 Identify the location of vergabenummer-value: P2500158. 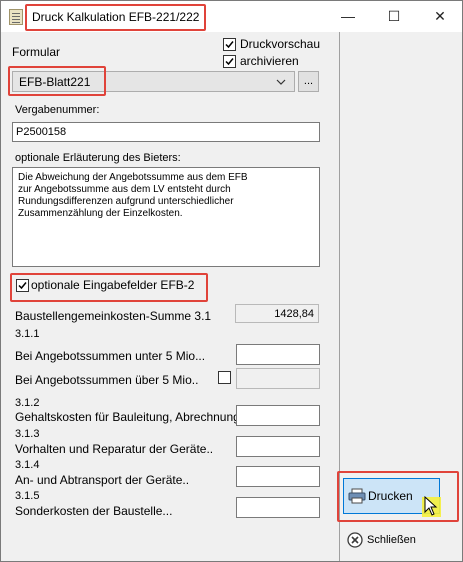
(41, 132).